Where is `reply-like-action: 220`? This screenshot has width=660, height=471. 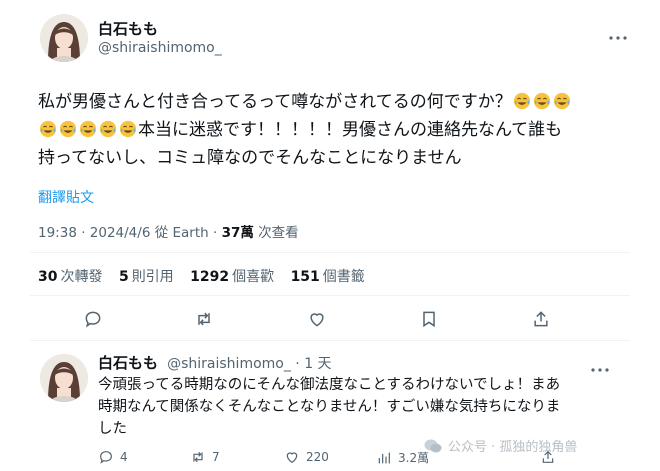 reply-like-action: 220 is located at coordinates (306, 457).